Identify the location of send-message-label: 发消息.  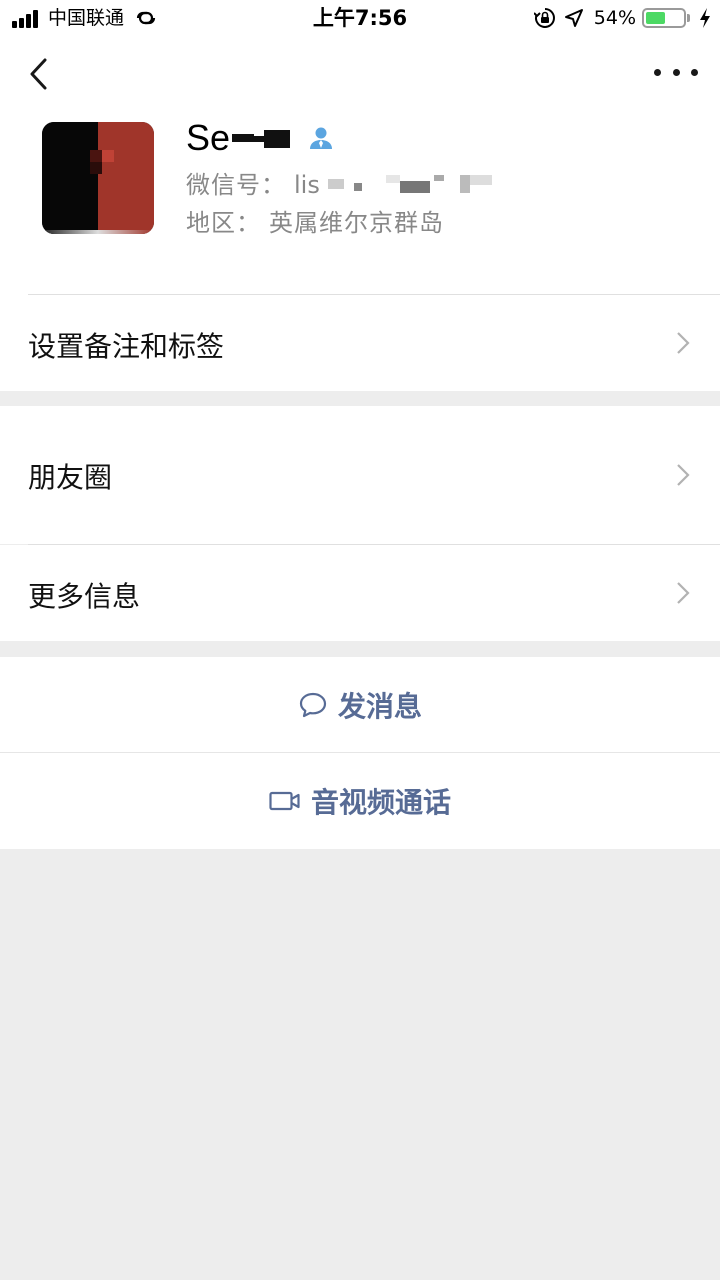
(379, 706).